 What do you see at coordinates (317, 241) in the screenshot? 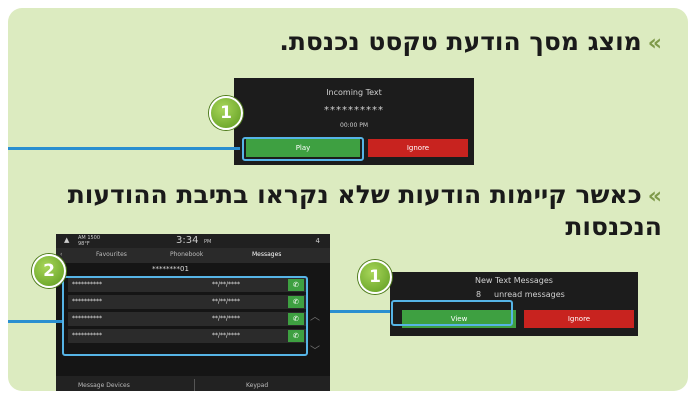
I see `signal-indicator: 4` at bounding box center [317, 241].